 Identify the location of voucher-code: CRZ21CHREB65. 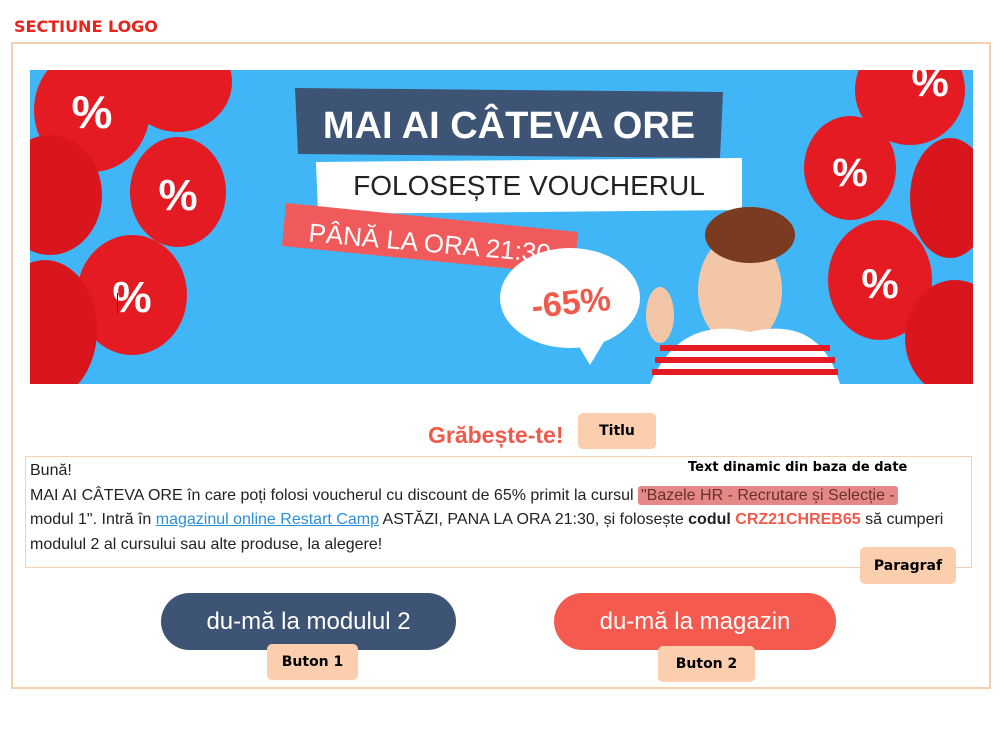
(798, 519).